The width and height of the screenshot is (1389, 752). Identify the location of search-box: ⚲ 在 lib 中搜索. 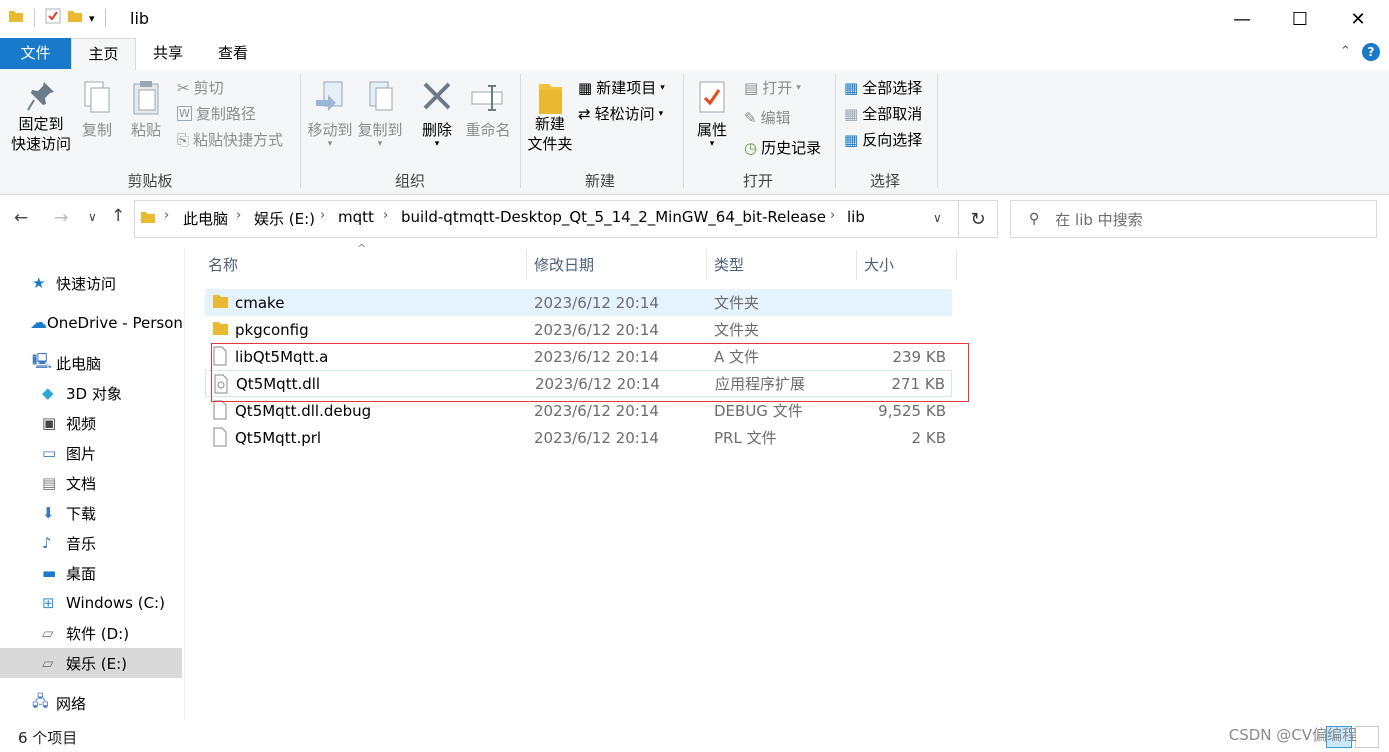
(1193, 219).